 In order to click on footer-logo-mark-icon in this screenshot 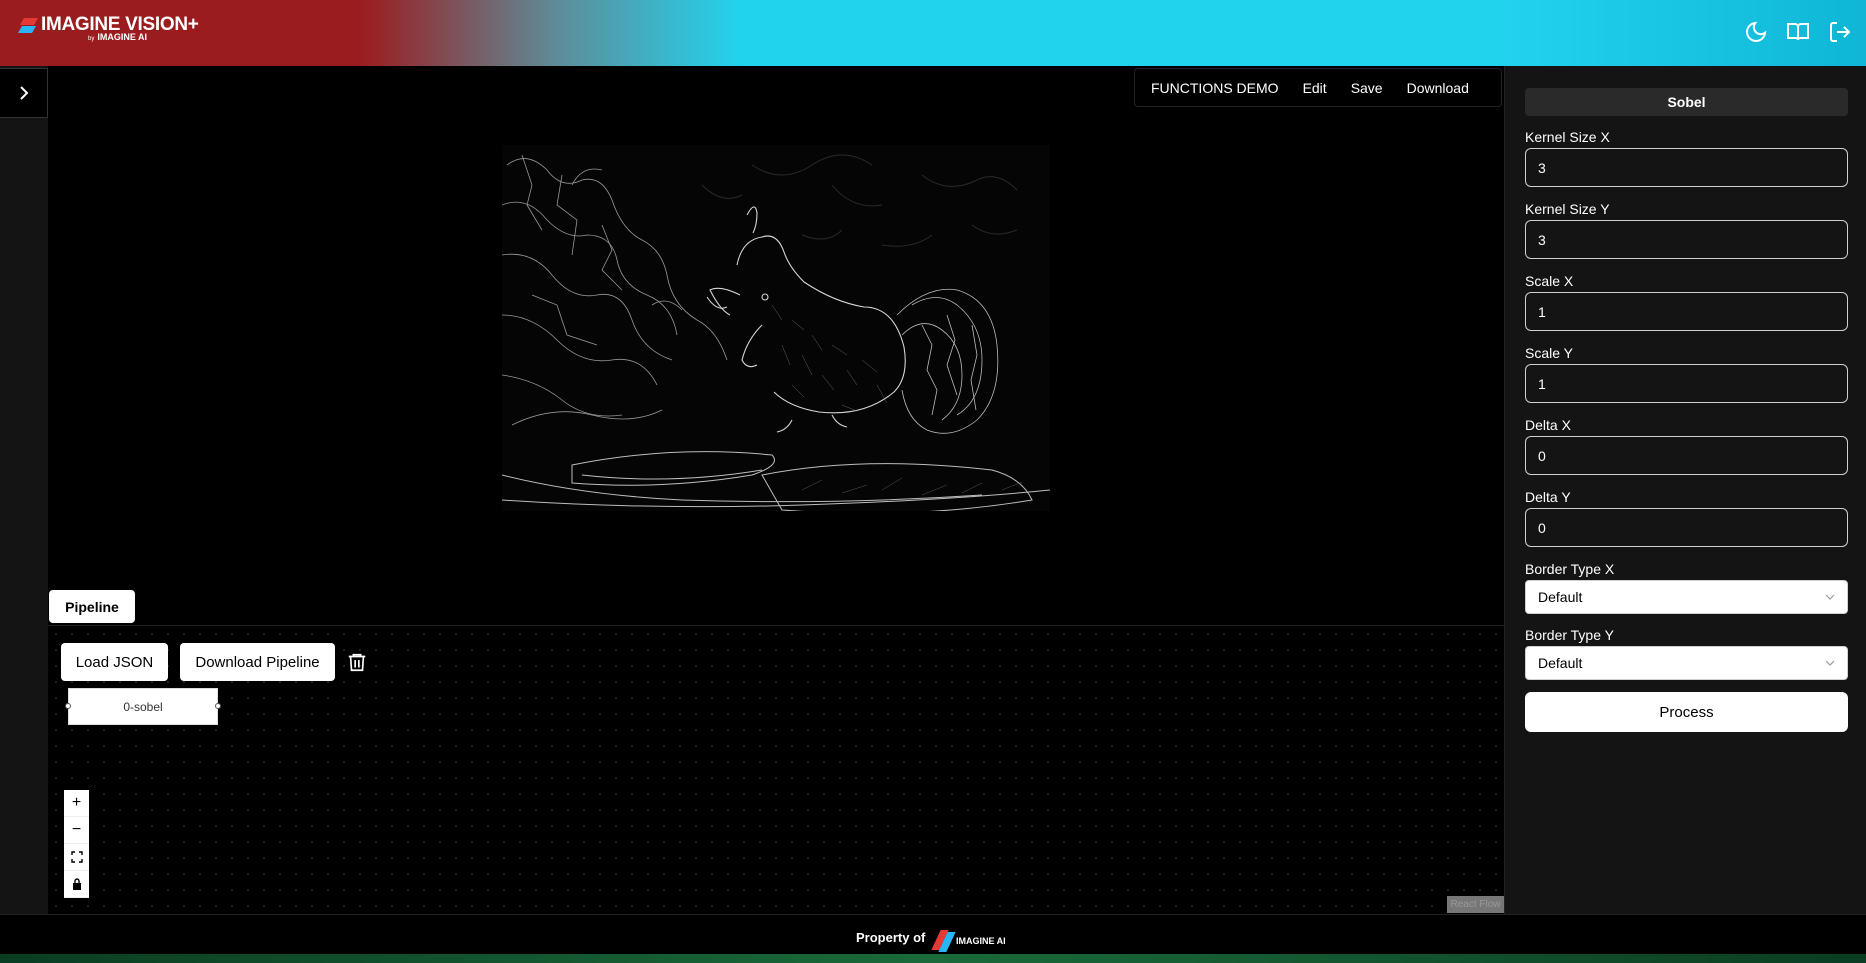, I will do `click(943, 941)`.